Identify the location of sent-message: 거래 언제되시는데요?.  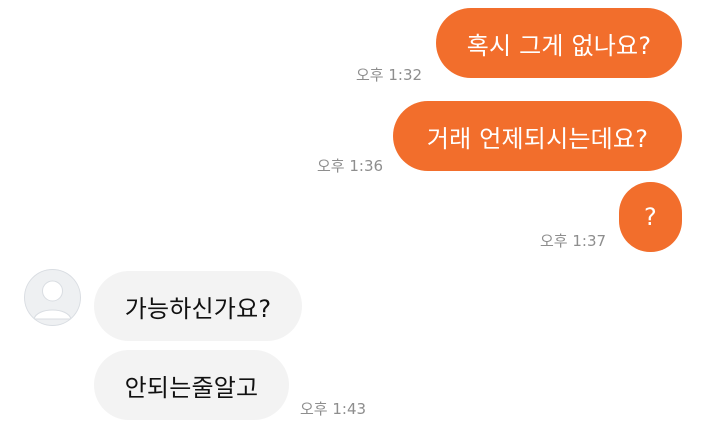
(537, 136).